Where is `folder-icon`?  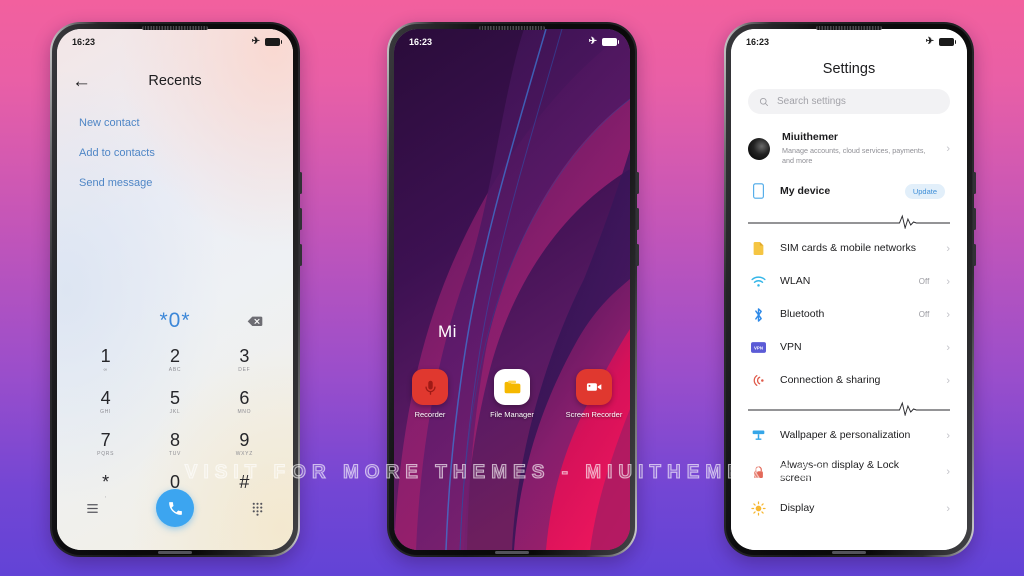
folder-icon is located at coordinates (512, 387).